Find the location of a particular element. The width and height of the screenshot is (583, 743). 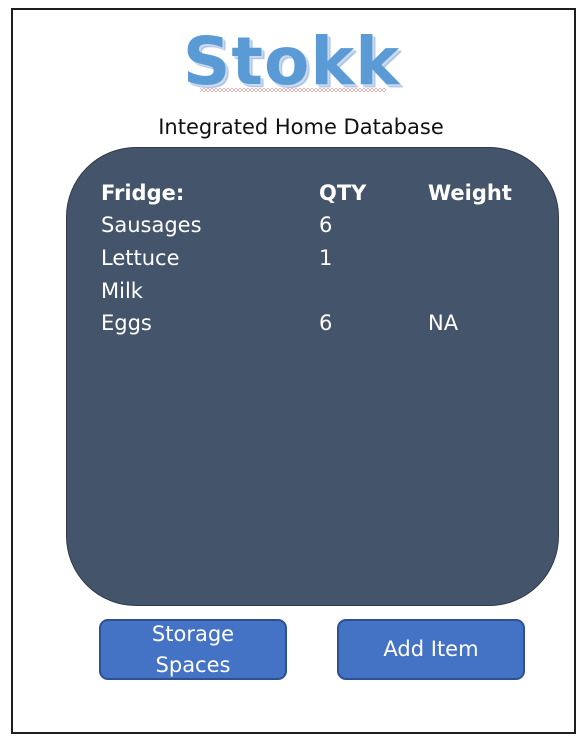

row-item-name: Lettuce is located at coordinates (140, 258).